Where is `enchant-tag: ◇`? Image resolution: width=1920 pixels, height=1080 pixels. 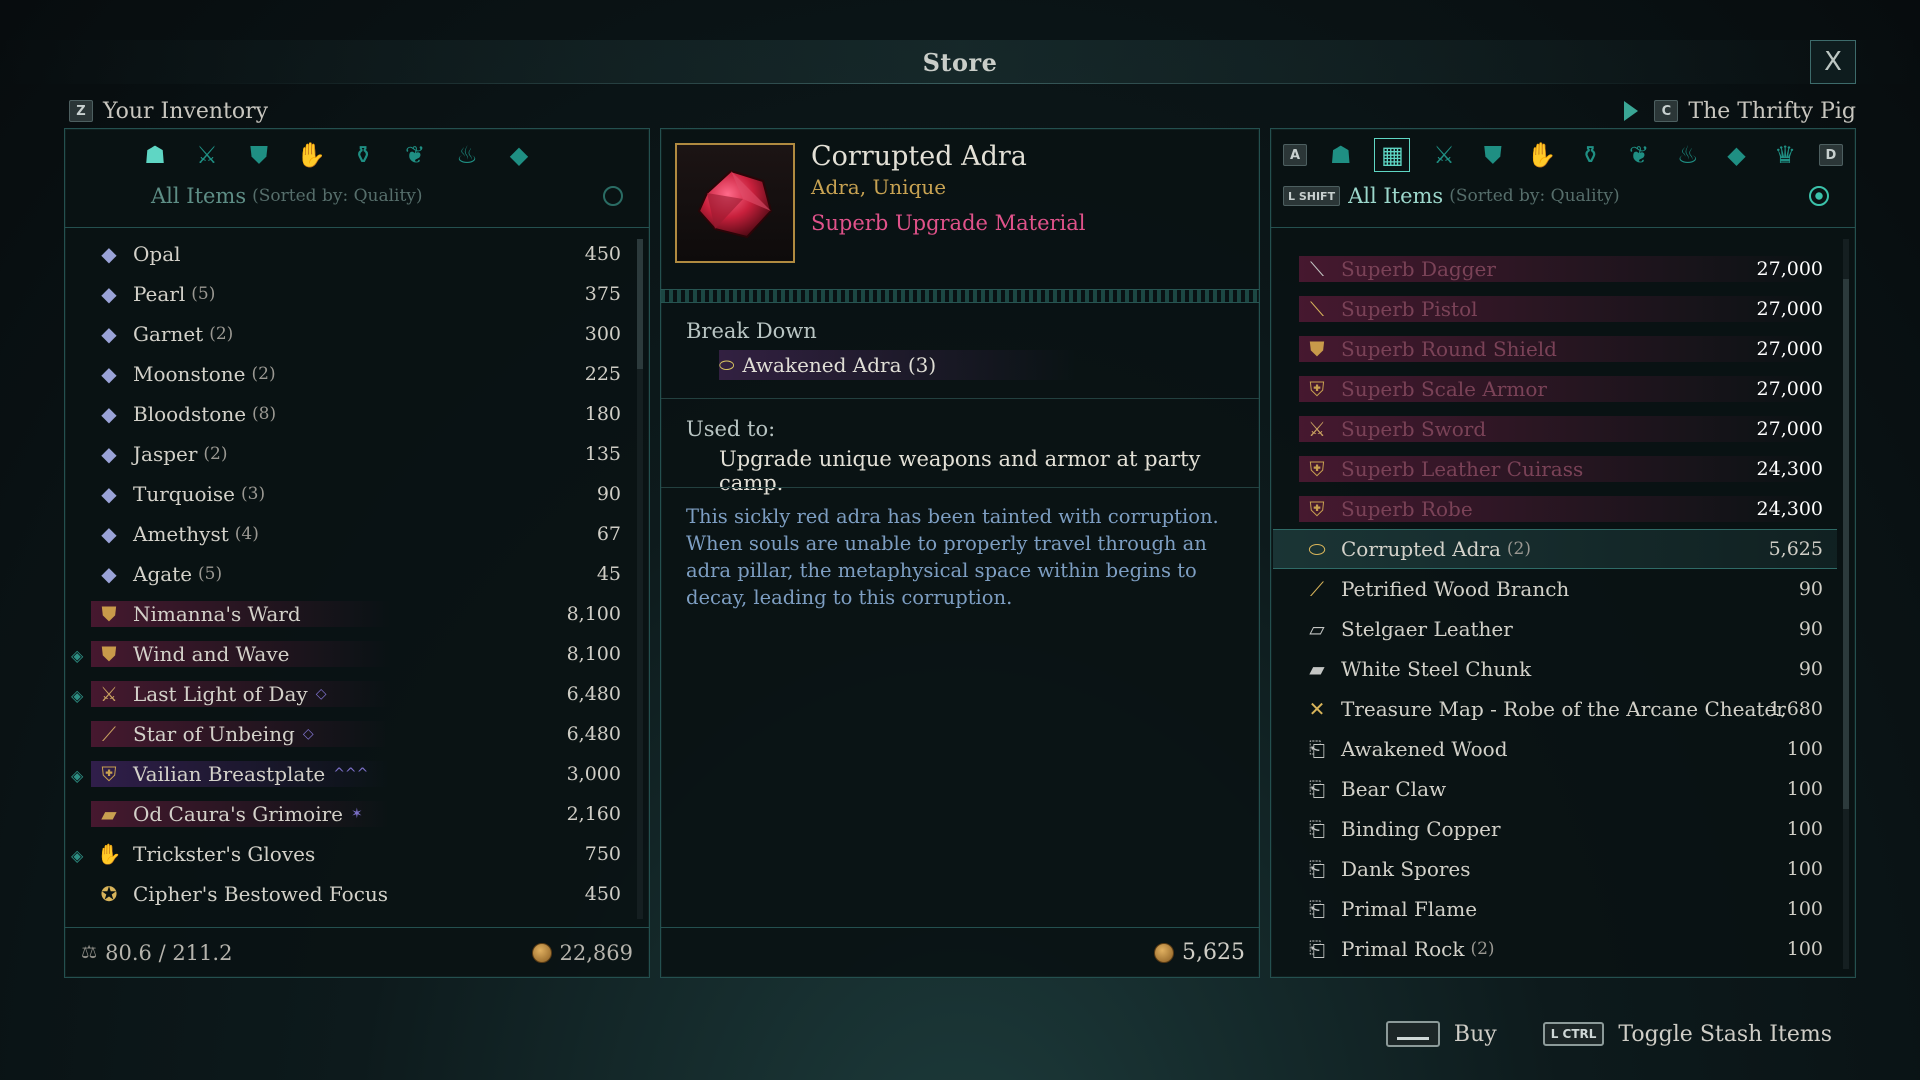 enchant-tag: ◇ is located at coordinates (308, 734).